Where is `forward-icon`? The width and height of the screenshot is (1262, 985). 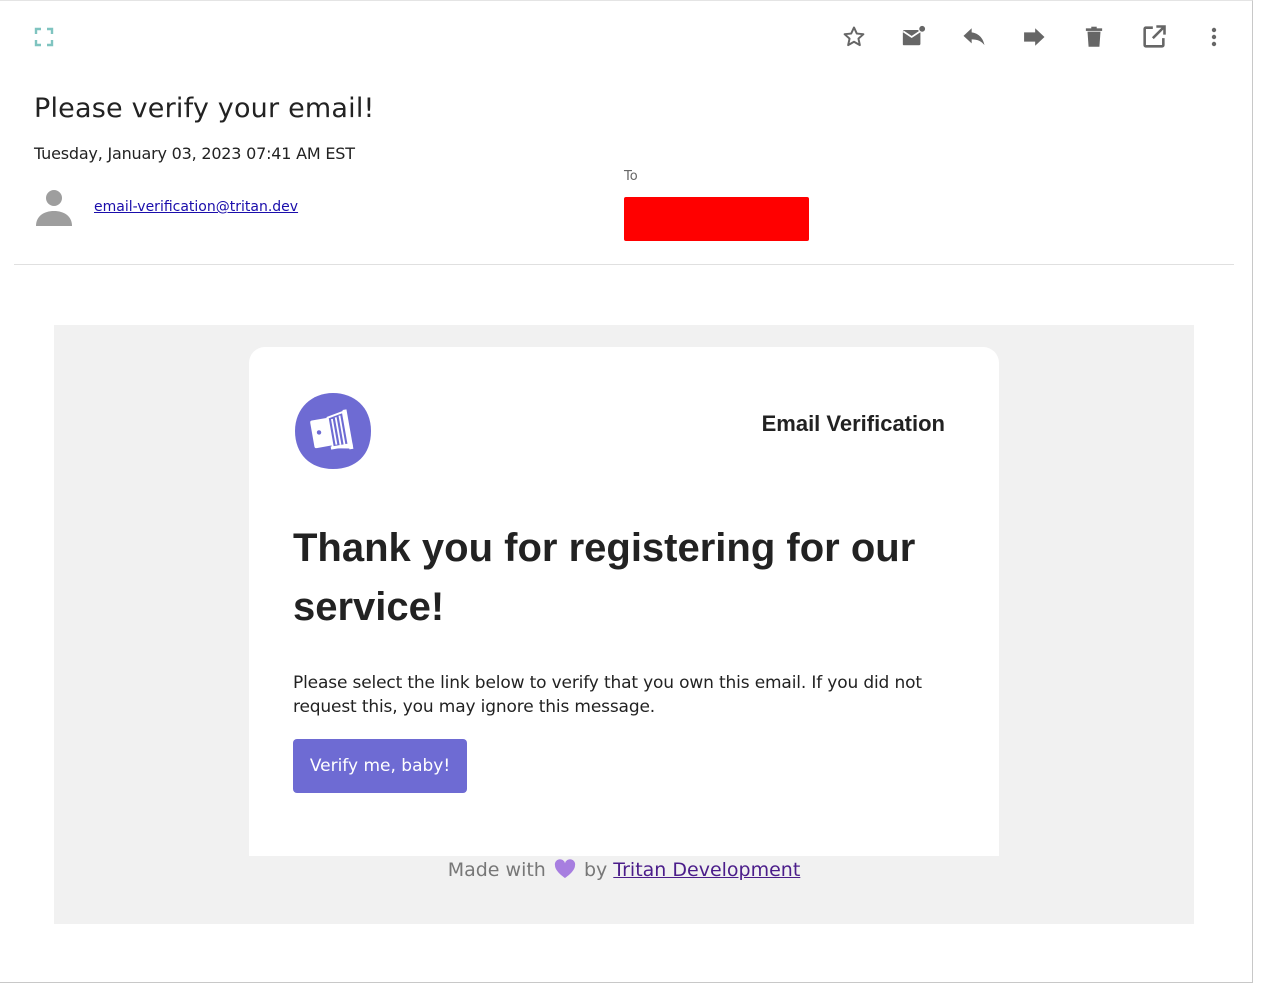
forward-icon is located at coordinates (1034, 37).